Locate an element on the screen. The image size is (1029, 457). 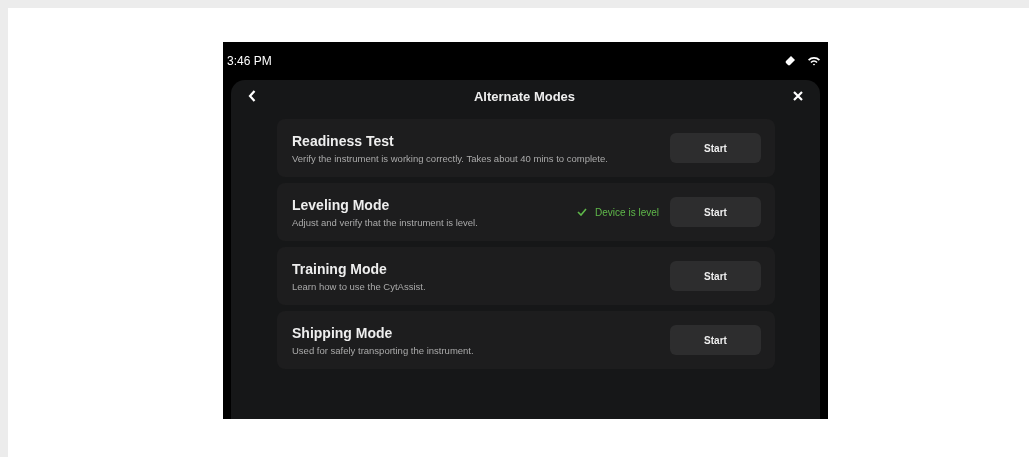
mode-title: Training Mode is located at coordinates (340, 268).